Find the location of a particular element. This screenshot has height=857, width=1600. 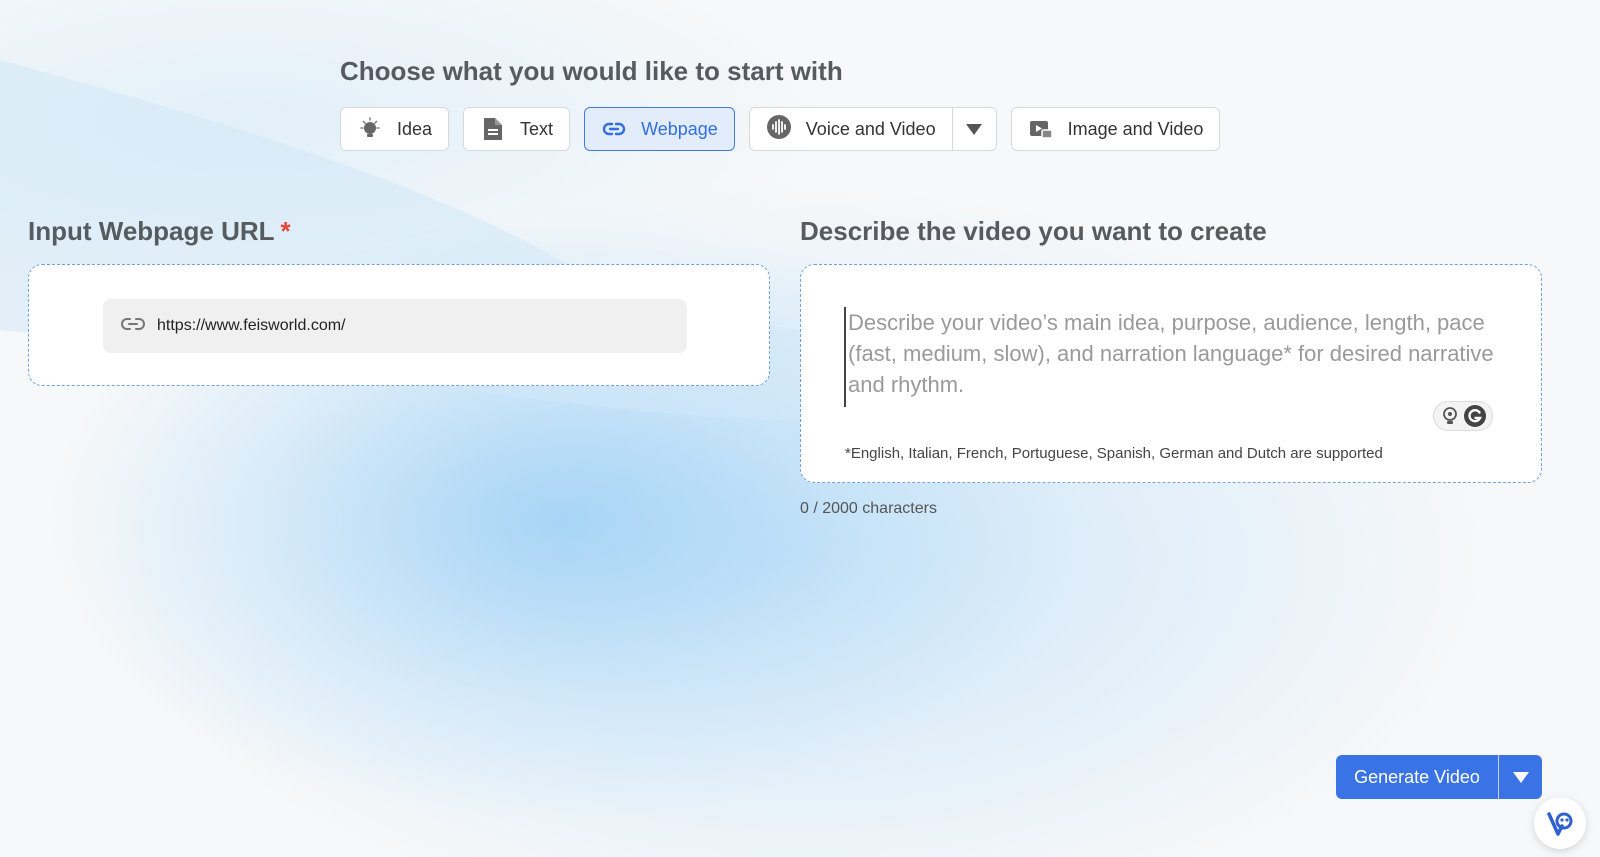

character-counter: 0 / 2000 characters is located at coordinates (868, 508).